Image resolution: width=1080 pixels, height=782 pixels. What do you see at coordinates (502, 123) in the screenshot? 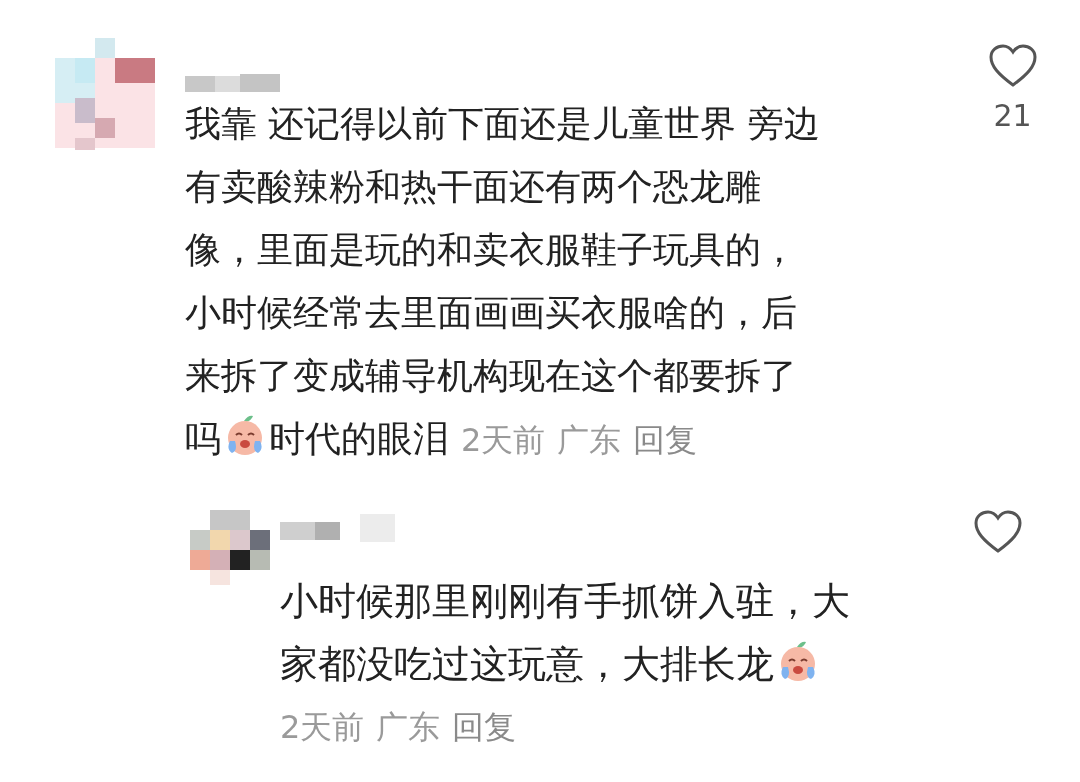
I see `comment-line: 我靠 还记得以前下面还是儿童世界 旁边` at bounding box center [502, 123].